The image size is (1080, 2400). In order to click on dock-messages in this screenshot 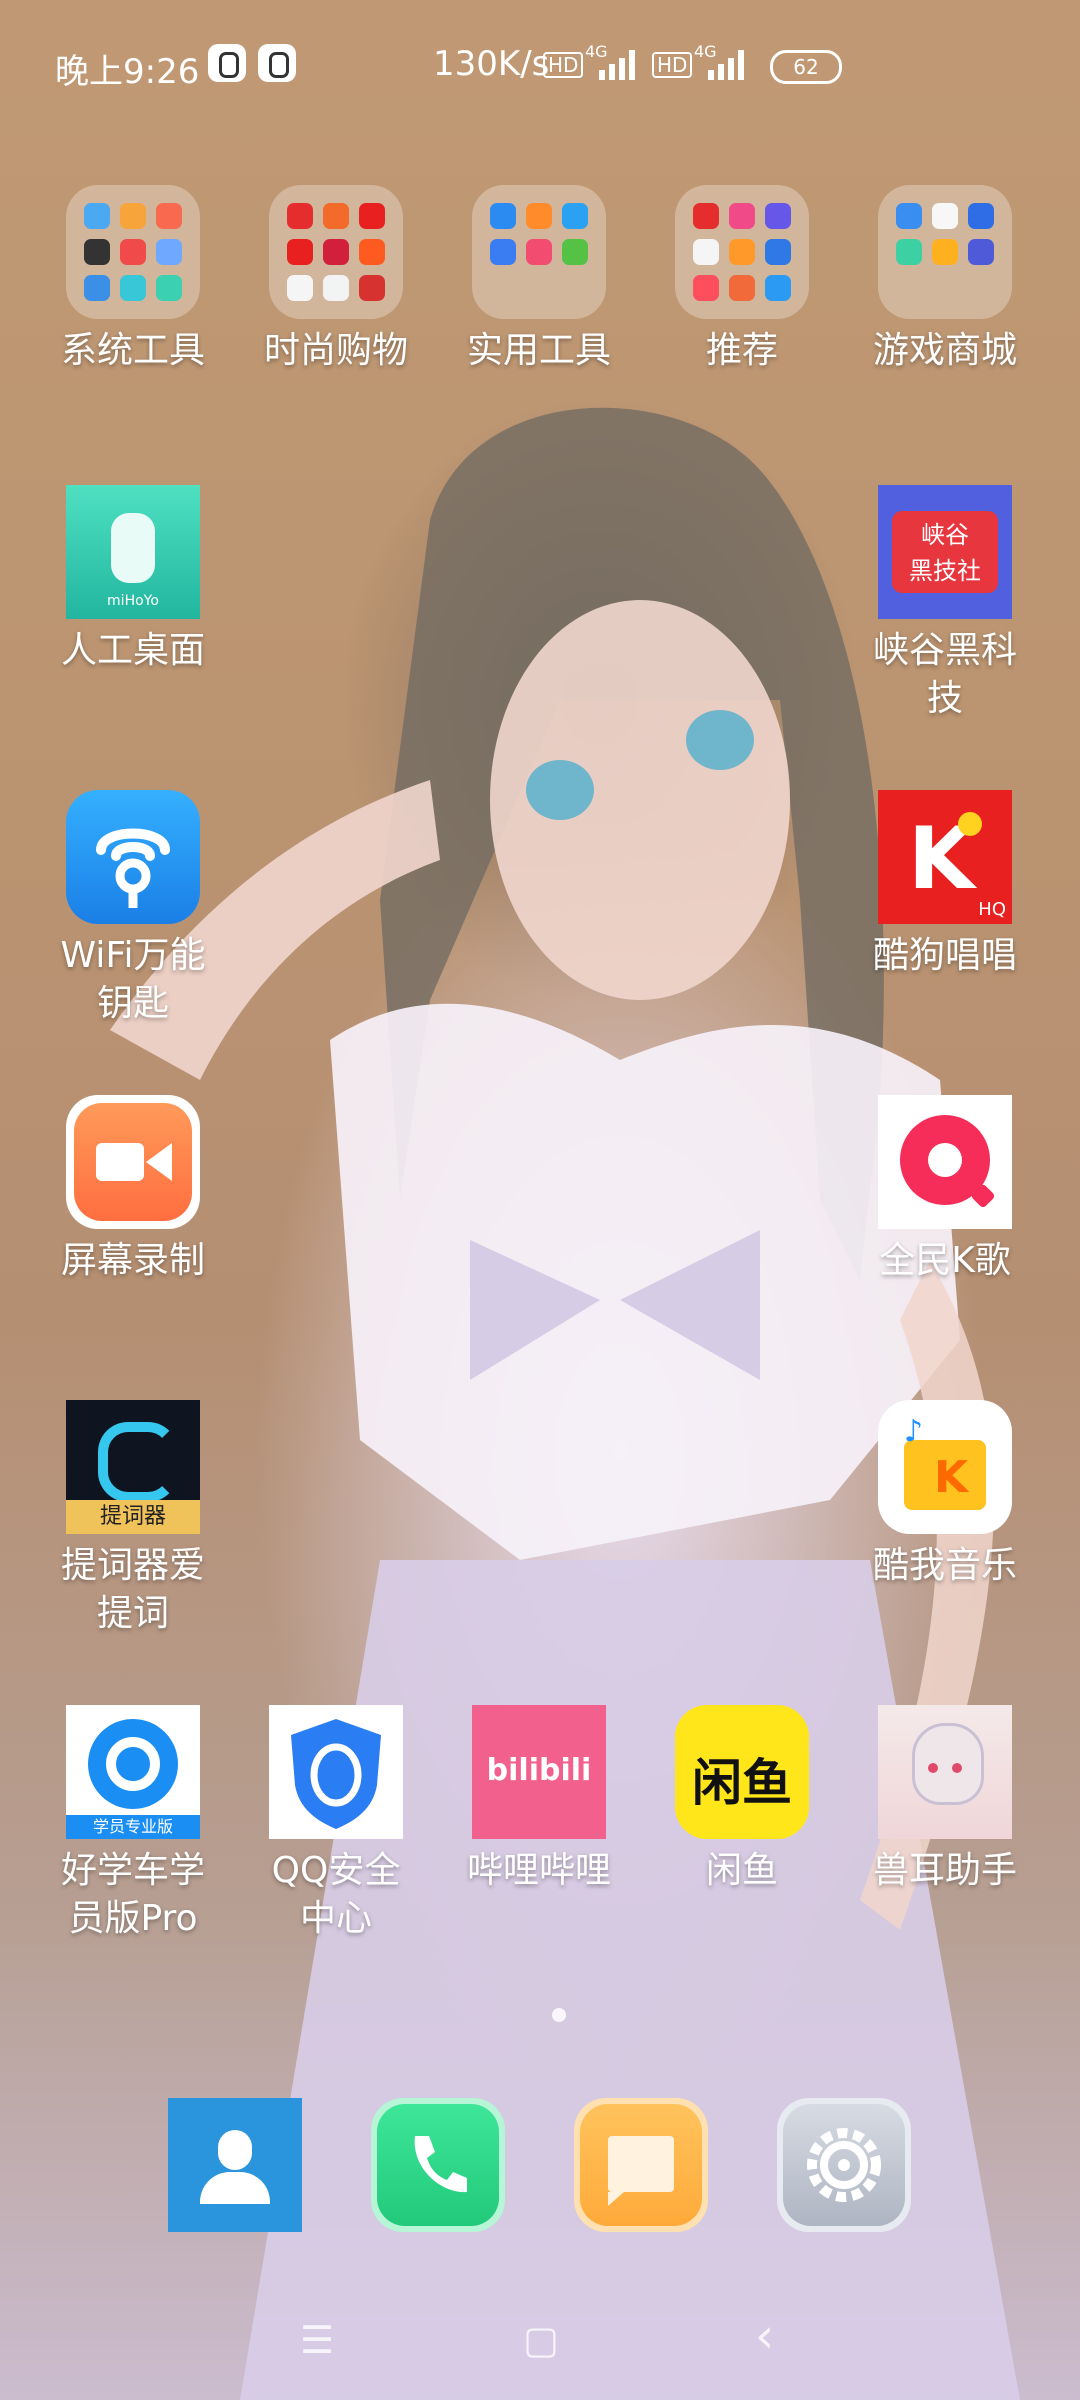, I will do `click(641, 2165)`.